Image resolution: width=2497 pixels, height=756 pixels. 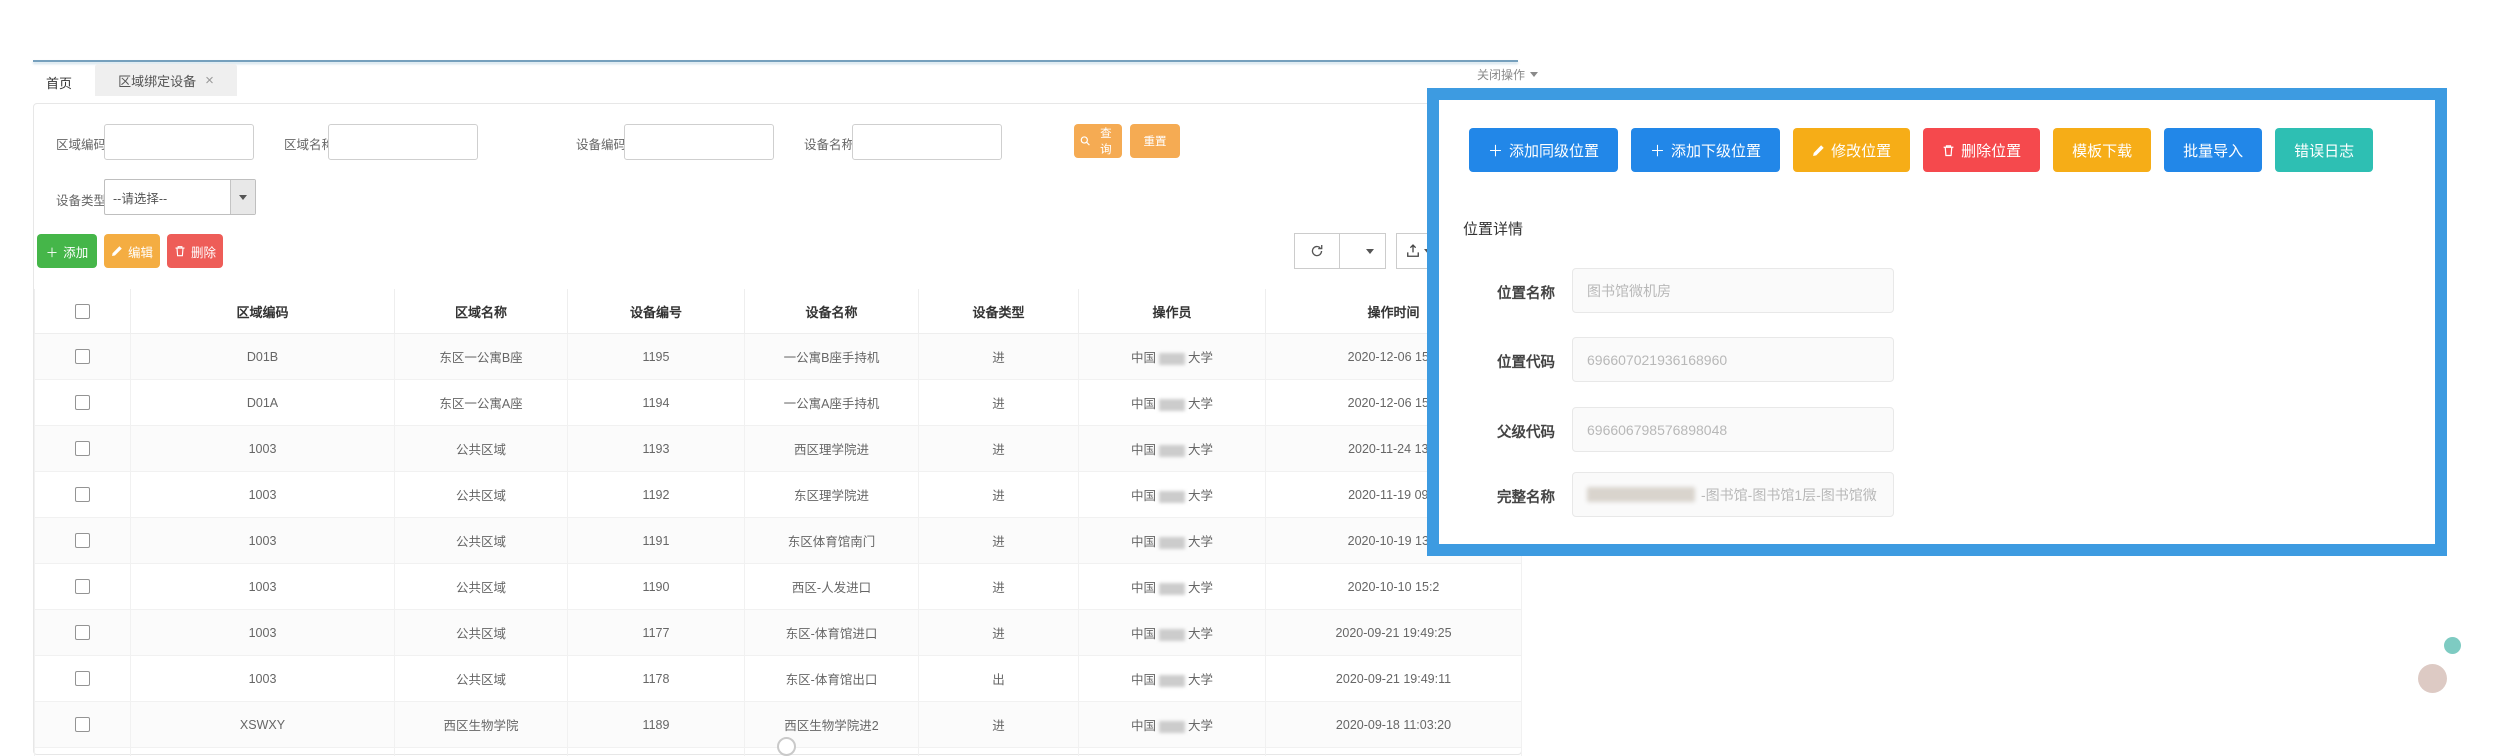 I want to click on col-device-name: 设备名称, so click(x=831, y=311).